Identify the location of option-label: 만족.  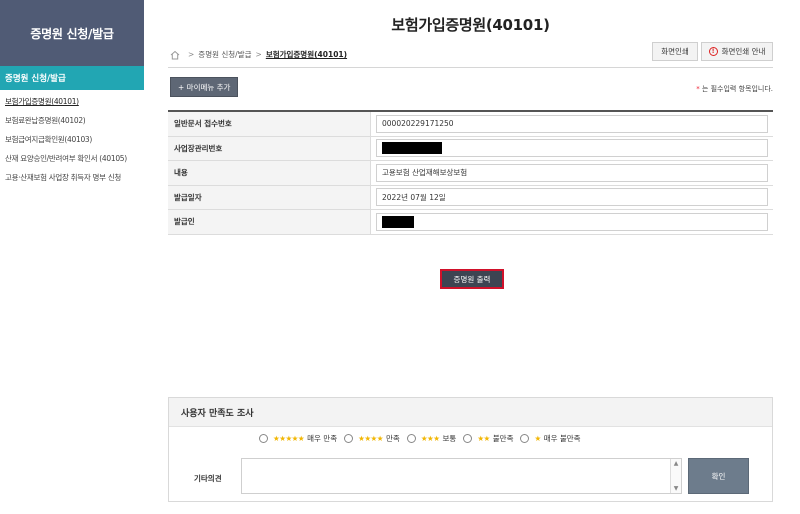
(393, 438).